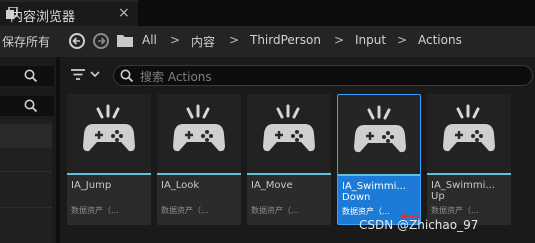 This screenshot has width=535, height=243. I want to click on breadcrumb-thirdperson: ThirdPerson, so click(285, 40).